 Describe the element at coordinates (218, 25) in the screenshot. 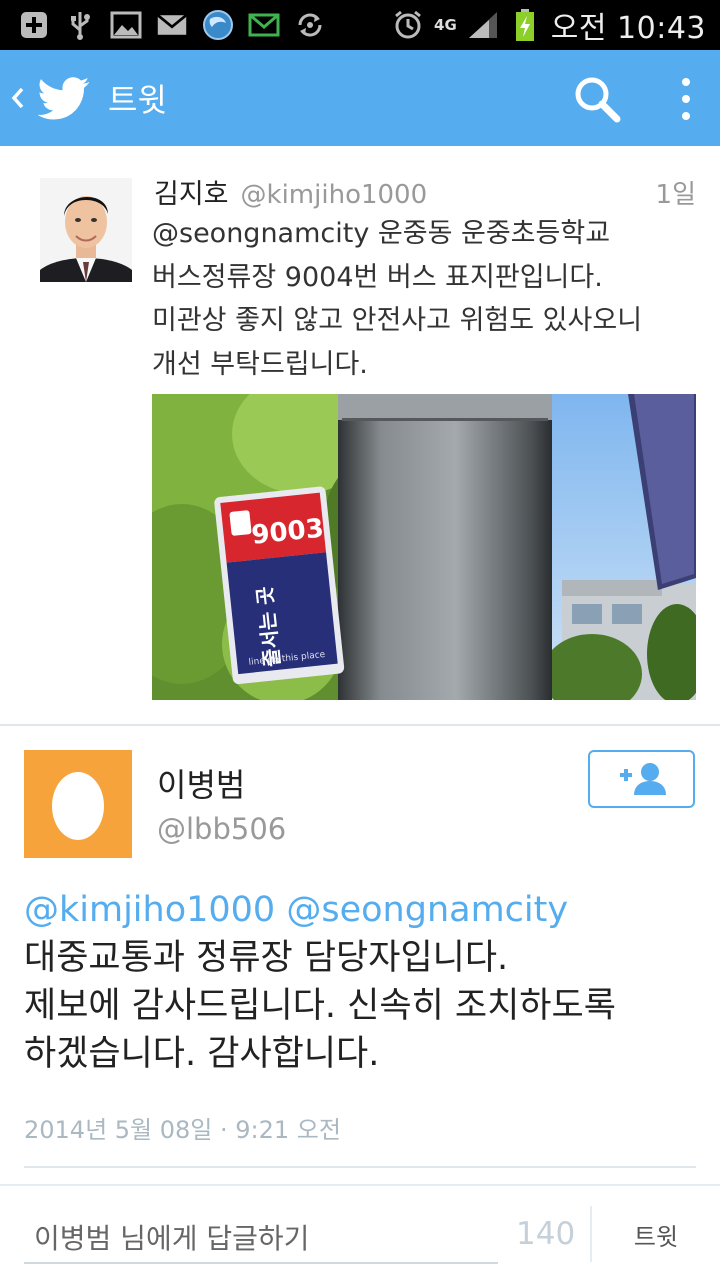

I see `browser-icon` at that location.